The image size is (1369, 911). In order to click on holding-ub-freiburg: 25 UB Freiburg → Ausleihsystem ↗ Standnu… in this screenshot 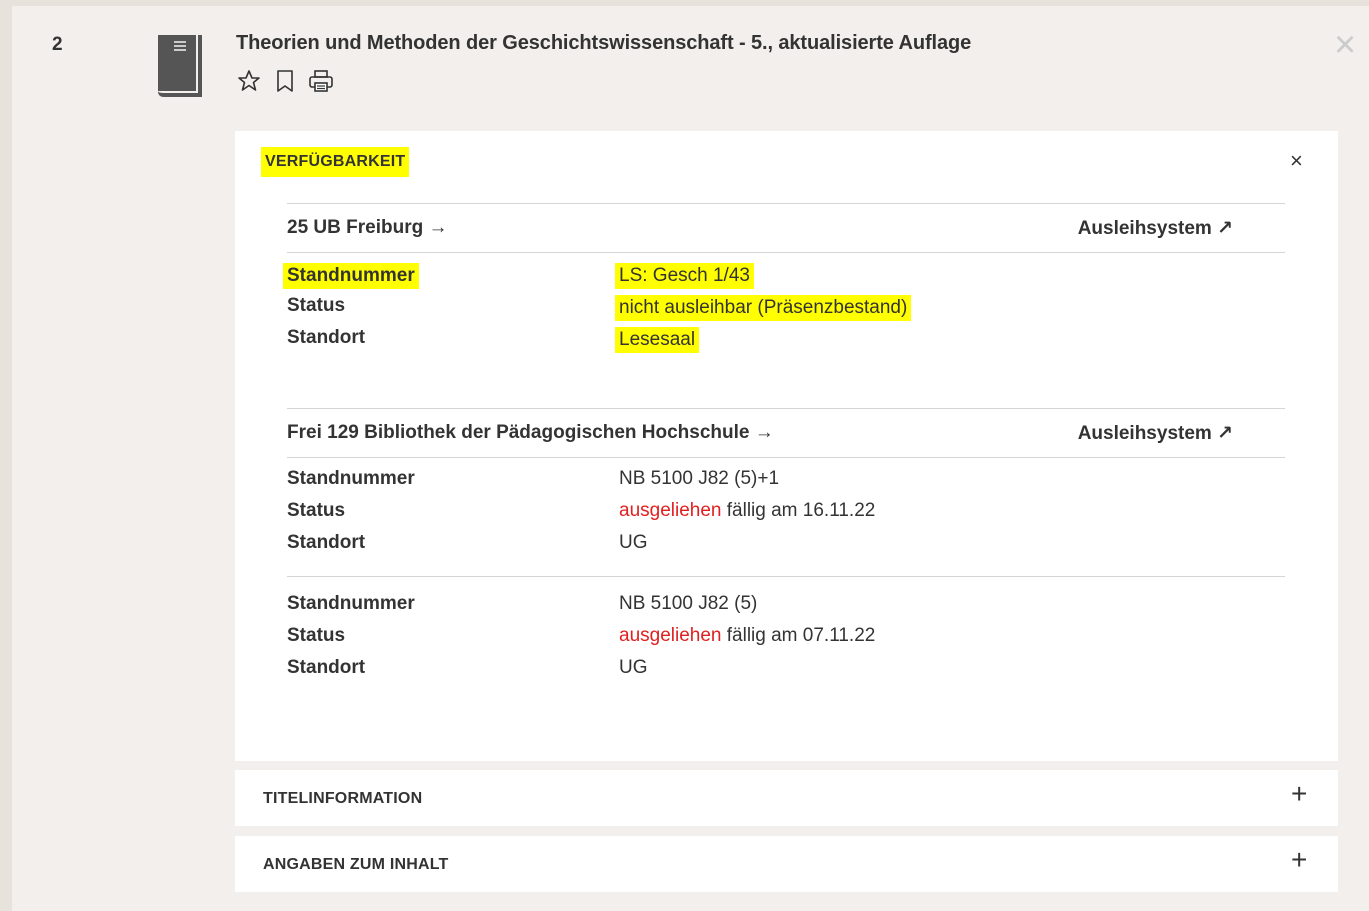, I will do `click(784, 279)`.